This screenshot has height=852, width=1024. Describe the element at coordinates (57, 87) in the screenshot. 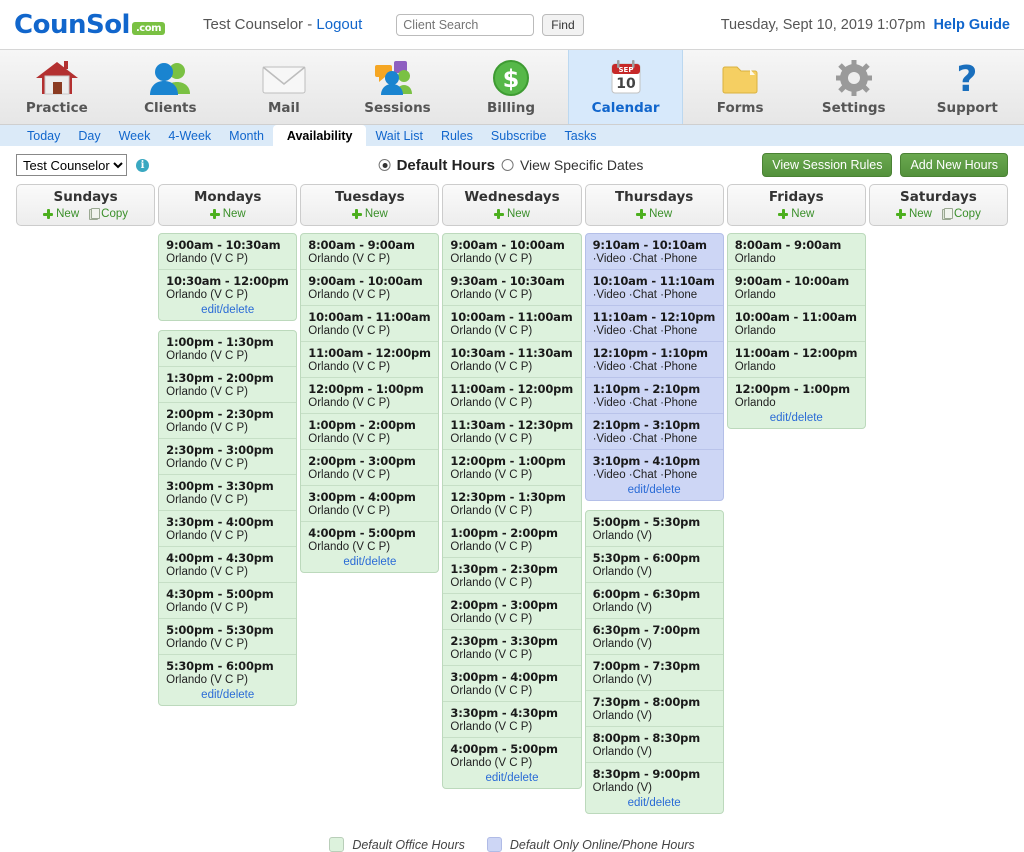

I see `nav-item-practice: Practice` at that location.